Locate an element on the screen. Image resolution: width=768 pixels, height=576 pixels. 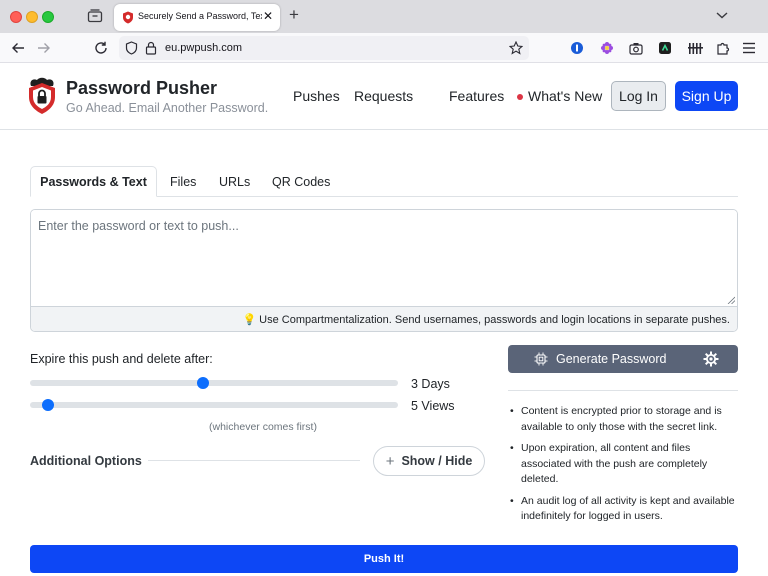
whichever-comes-first-note: (whichever comes first) is located at coordinates (263, 427).